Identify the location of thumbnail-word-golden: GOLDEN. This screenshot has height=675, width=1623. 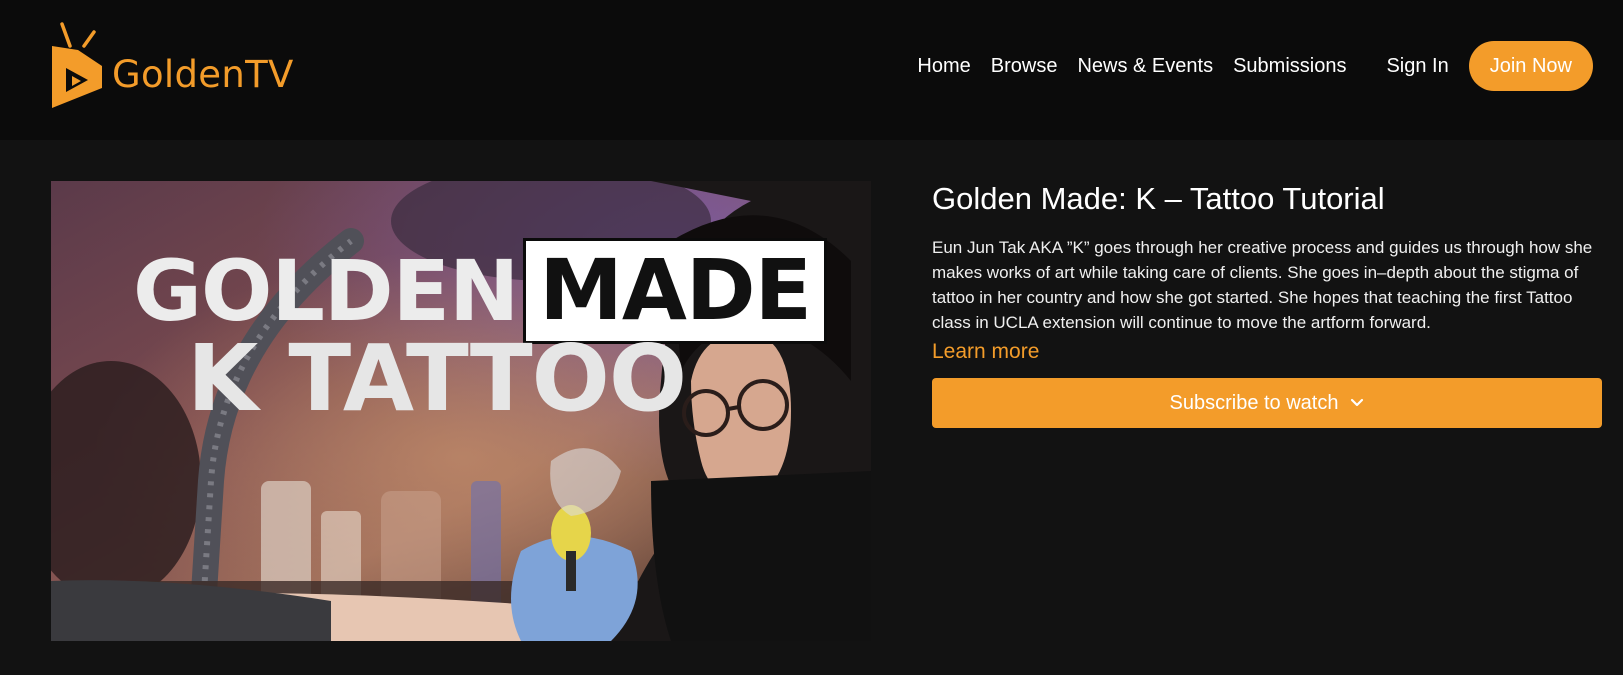
(326, 291).